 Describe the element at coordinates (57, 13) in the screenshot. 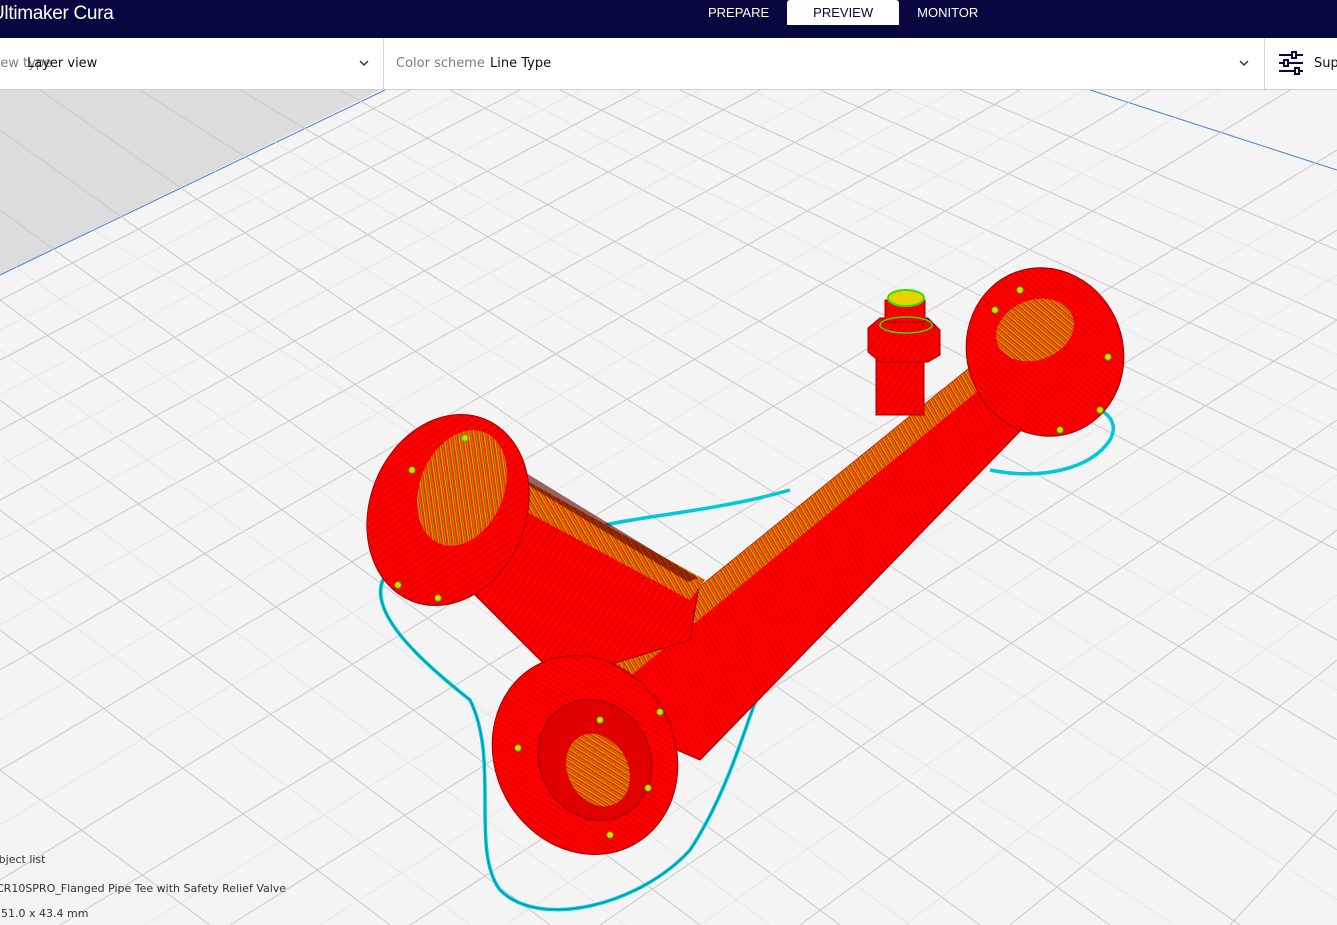

I see `app-title: Ultimaker Cura` at that location.